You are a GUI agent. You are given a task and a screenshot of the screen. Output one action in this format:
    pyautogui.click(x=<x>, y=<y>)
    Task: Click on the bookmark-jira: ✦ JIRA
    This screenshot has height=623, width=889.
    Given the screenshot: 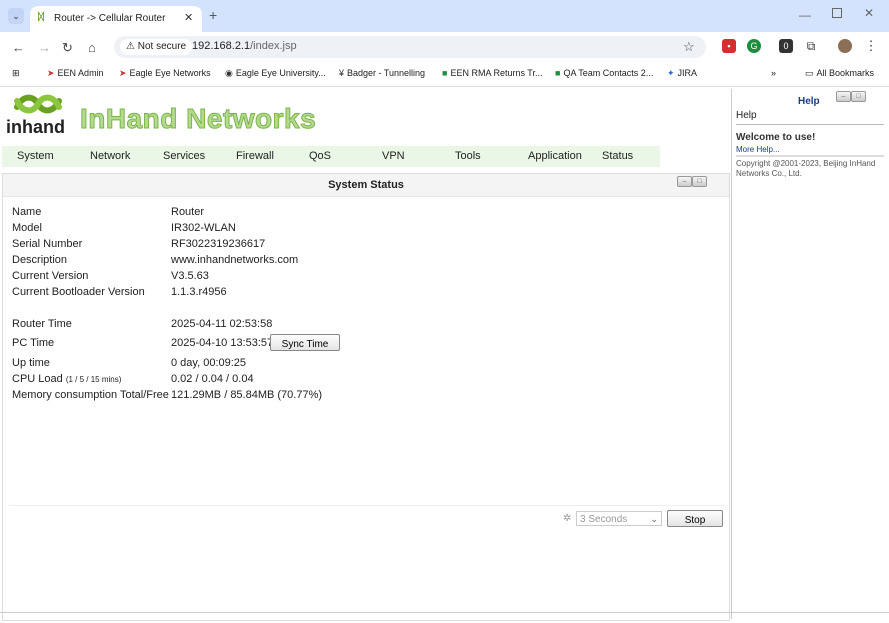 What is the action you would take?
    pyautogui.click(x=682, y=73)
    